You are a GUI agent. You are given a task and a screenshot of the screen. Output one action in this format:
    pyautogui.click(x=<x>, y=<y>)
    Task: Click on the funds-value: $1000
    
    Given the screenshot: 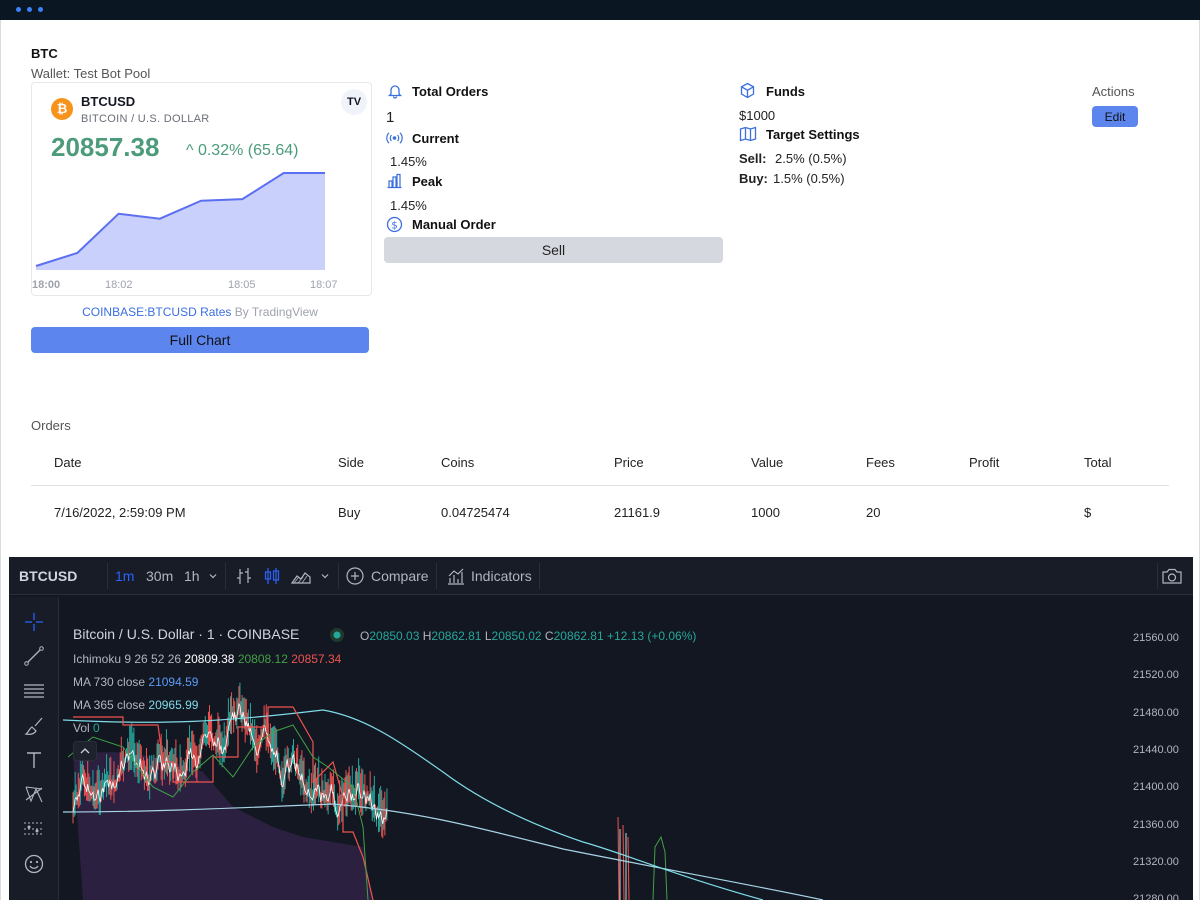 What is the action you would take?
    pyautogui.click(x=757, y=115)
    